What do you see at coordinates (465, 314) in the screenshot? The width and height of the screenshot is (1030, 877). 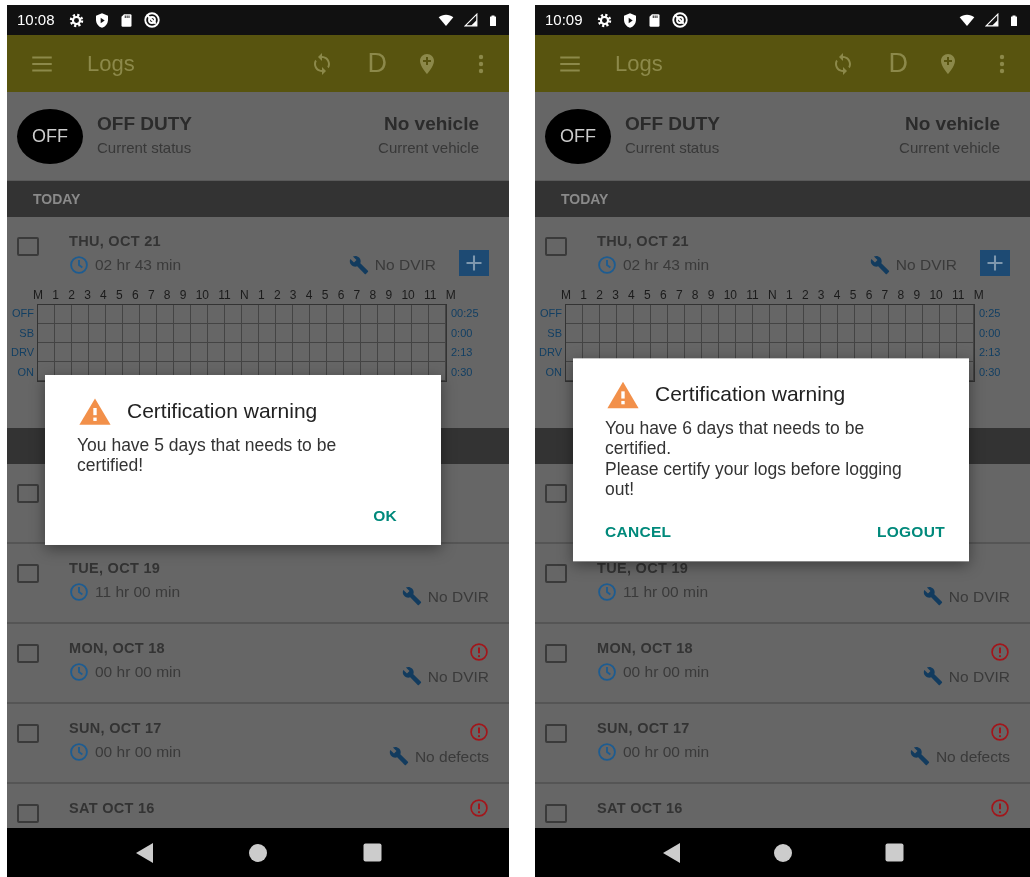 I see `duty-total: 00:25` at bounding box center [465, 314].